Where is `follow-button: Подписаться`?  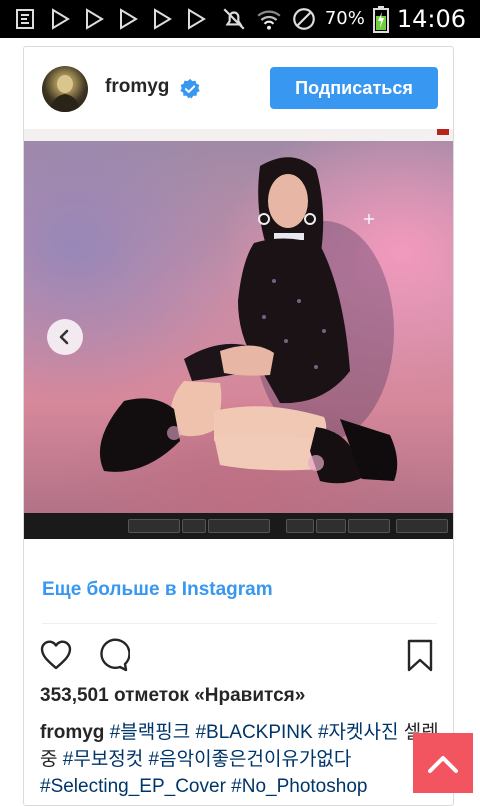 follow-button: Подписаться is located at coordinates (354, 88).